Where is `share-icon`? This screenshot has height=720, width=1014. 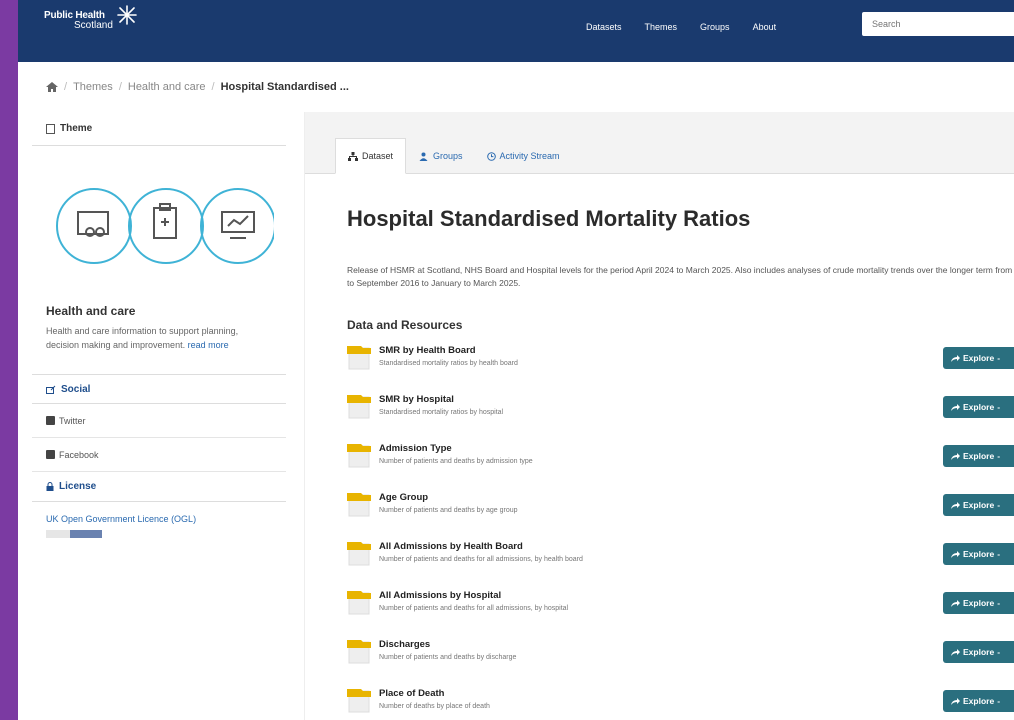 share-icon is located at coordinates (51, 389).